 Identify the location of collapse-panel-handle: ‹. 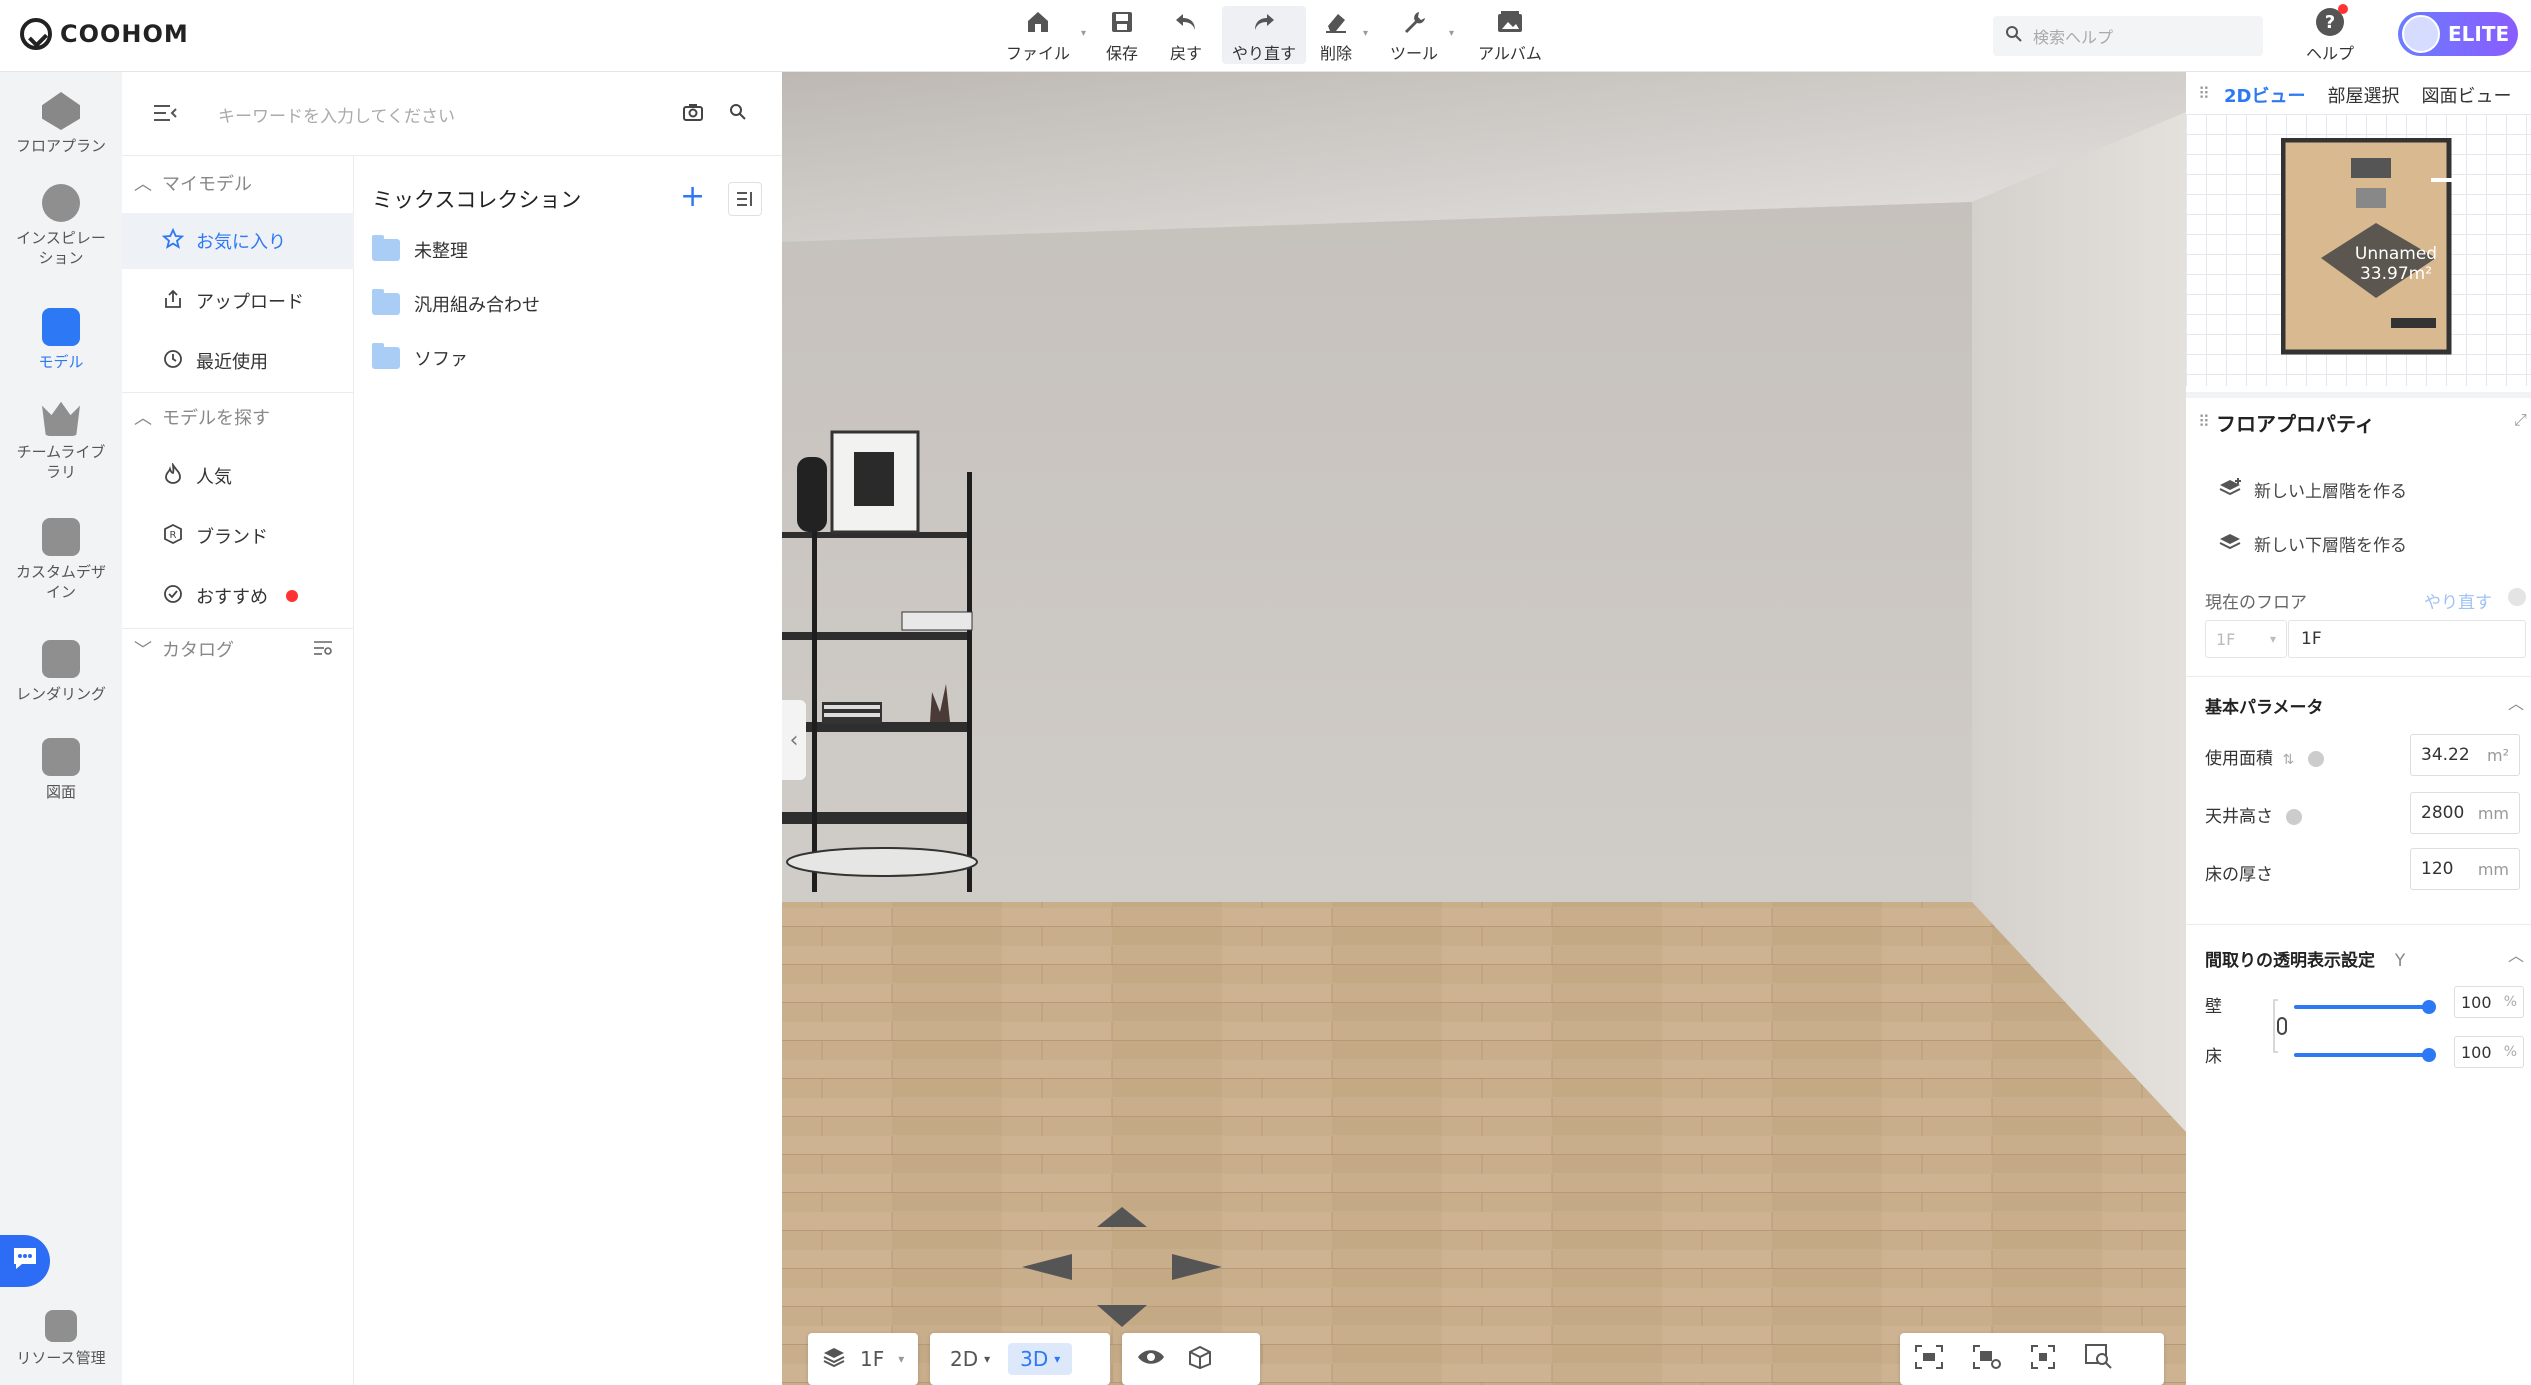
(794, 740).